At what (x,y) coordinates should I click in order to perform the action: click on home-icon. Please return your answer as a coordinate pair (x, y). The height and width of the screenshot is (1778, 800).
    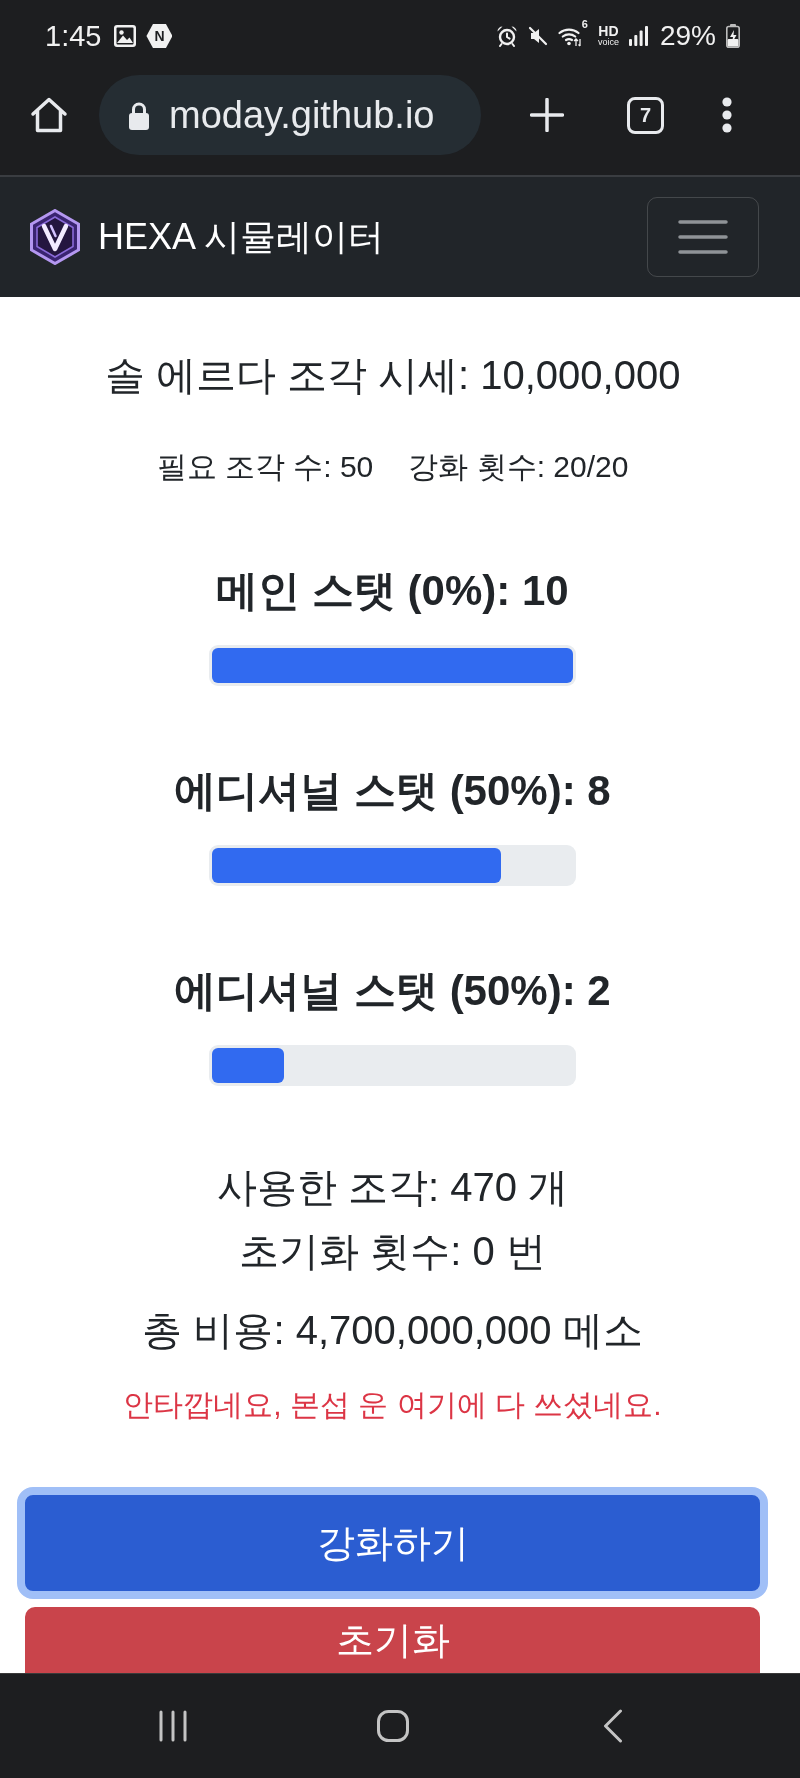
    Looking at the image, I should click on (393, 1726).